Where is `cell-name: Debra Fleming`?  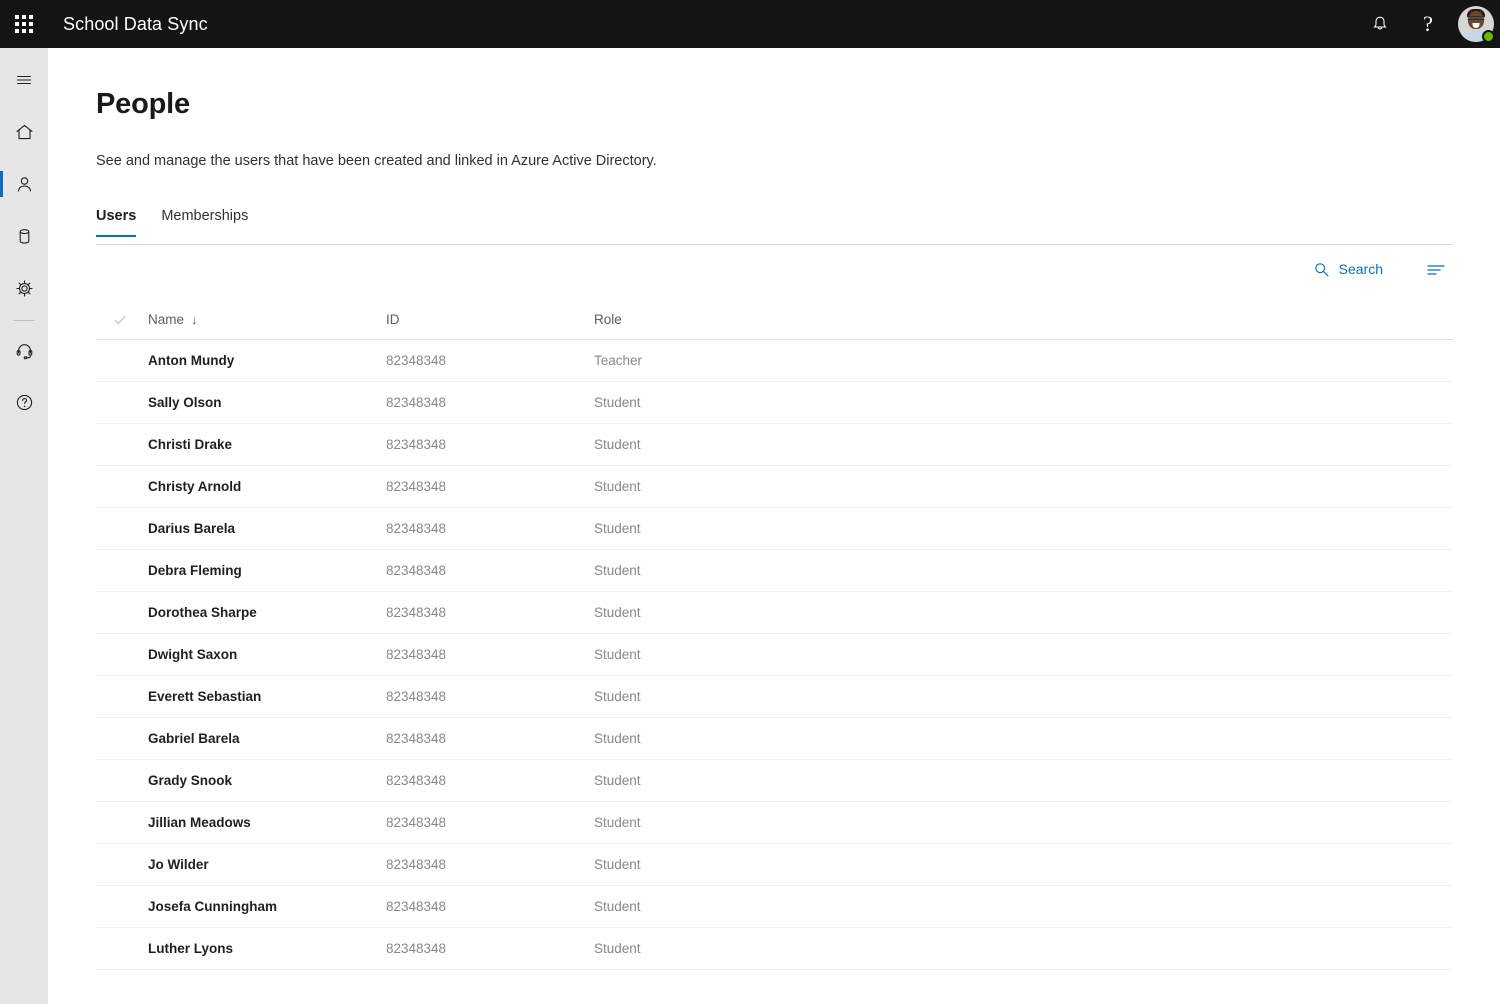 cell-name: Debra Fleming is located at coordinates (195, 570).